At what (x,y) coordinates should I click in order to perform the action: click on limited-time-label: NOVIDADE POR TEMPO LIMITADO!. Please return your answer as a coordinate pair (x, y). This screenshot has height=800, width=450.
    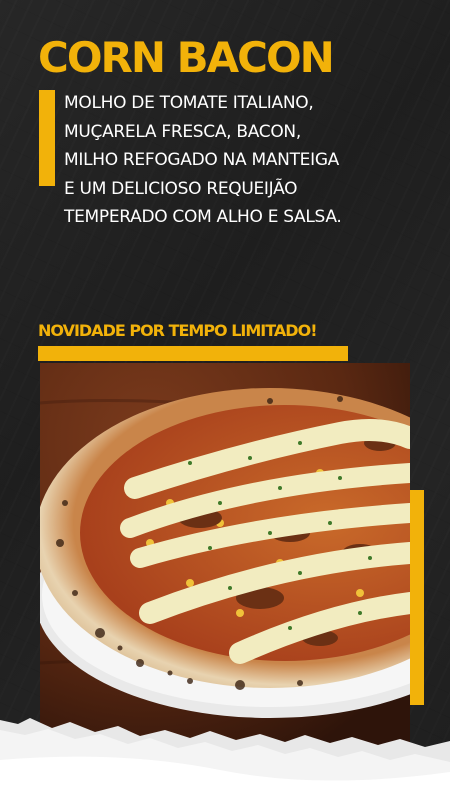
    Looking at the image, I should click on (177, 330).